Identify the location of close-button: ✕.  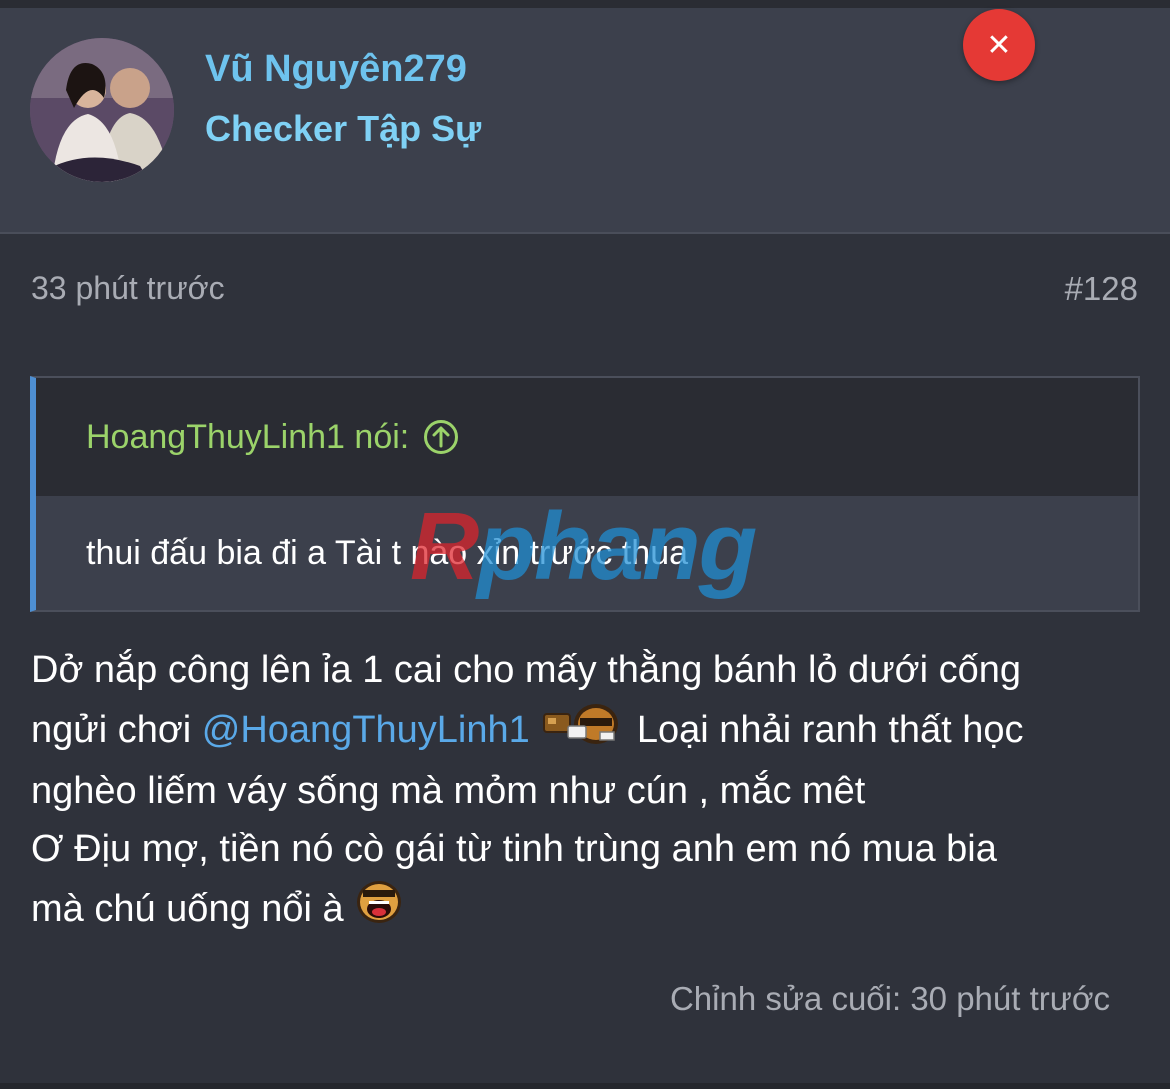
(999, 45).